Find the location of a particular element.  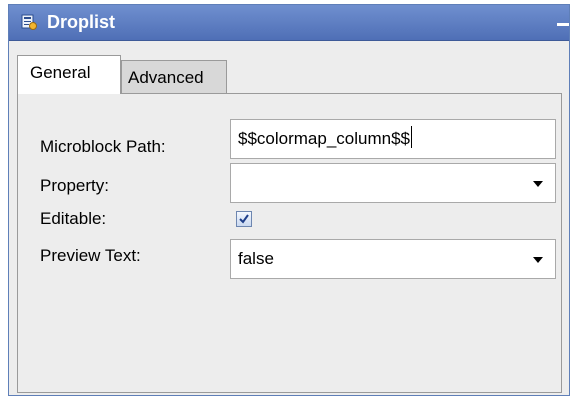

microblock-path-input: $$colormap_column$$ is located at coordinates (393, 139).